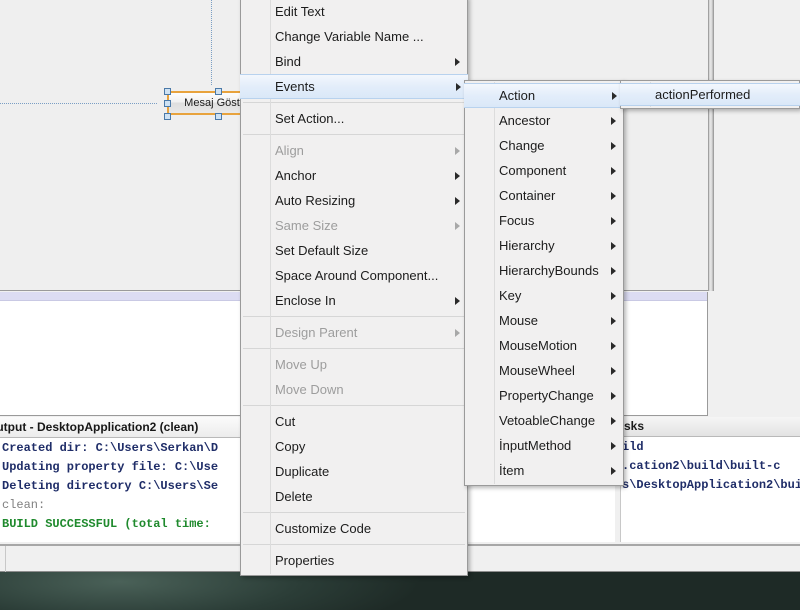 This screenshot has height=610, width=800. I want to click on events-item-component: Component, so click(544, 170).